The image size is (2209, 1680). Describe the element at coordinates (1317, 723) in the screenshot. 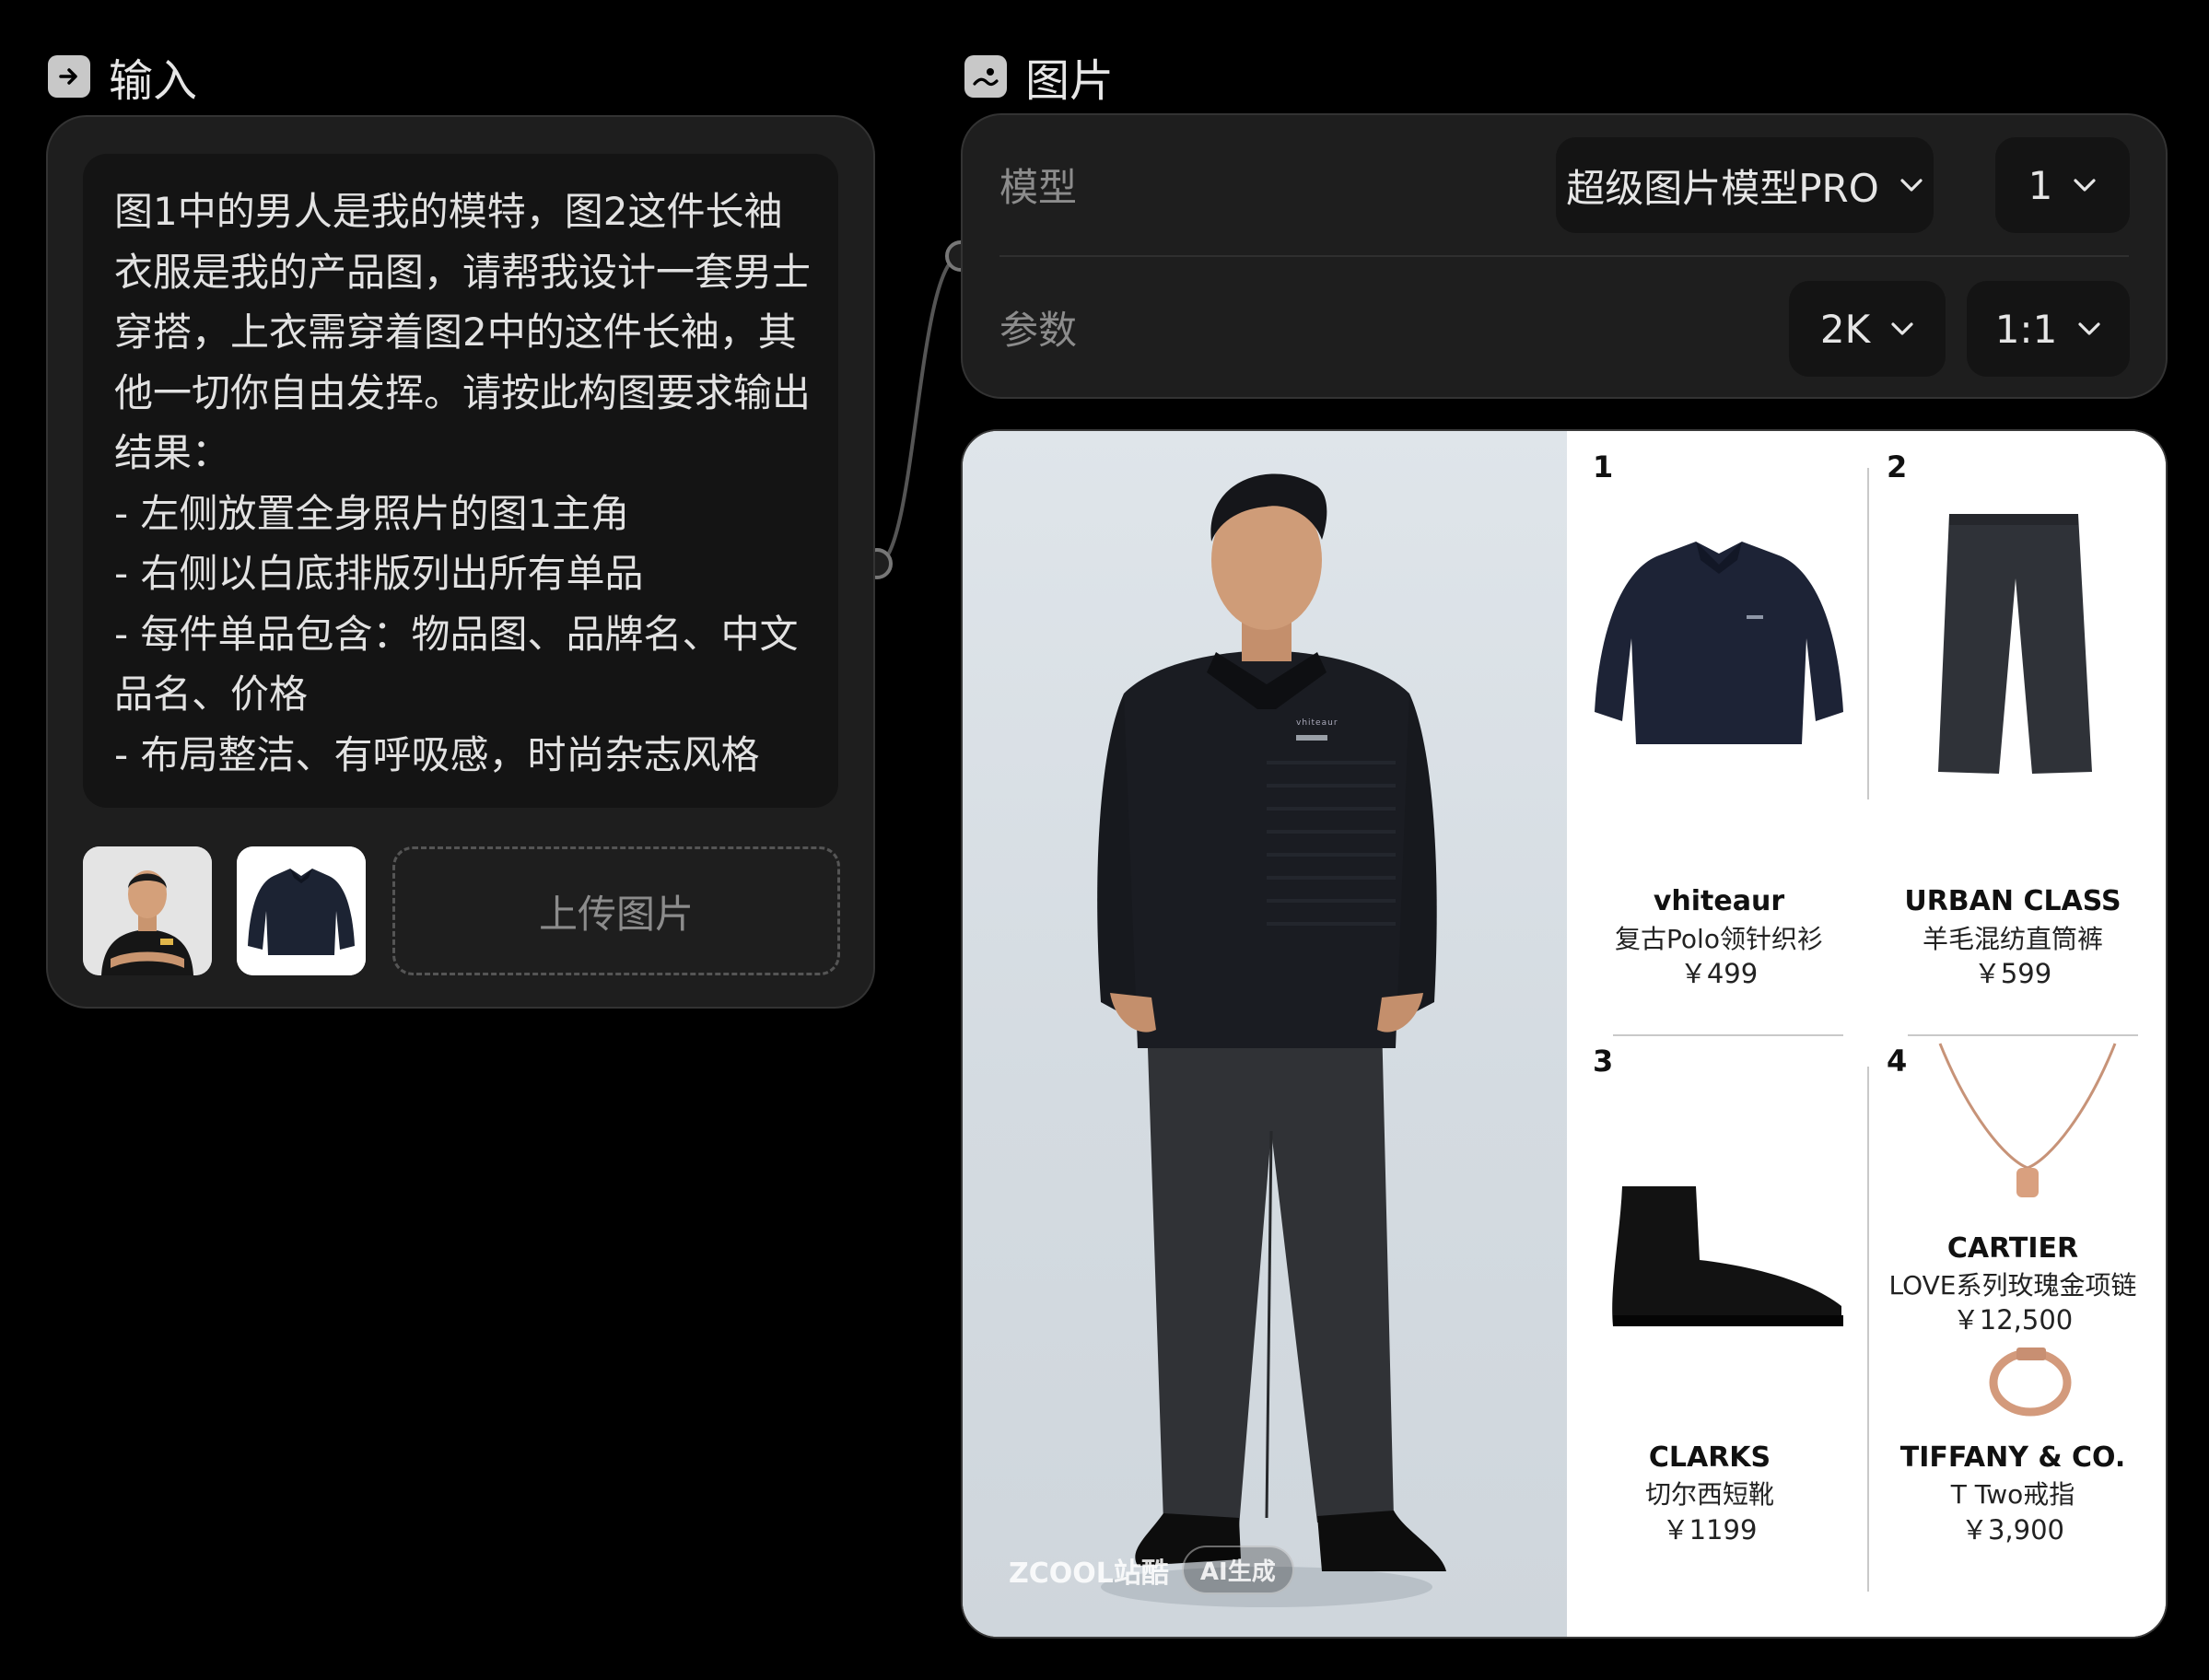

I see `sweater-logo: vhiteaur` at that location.